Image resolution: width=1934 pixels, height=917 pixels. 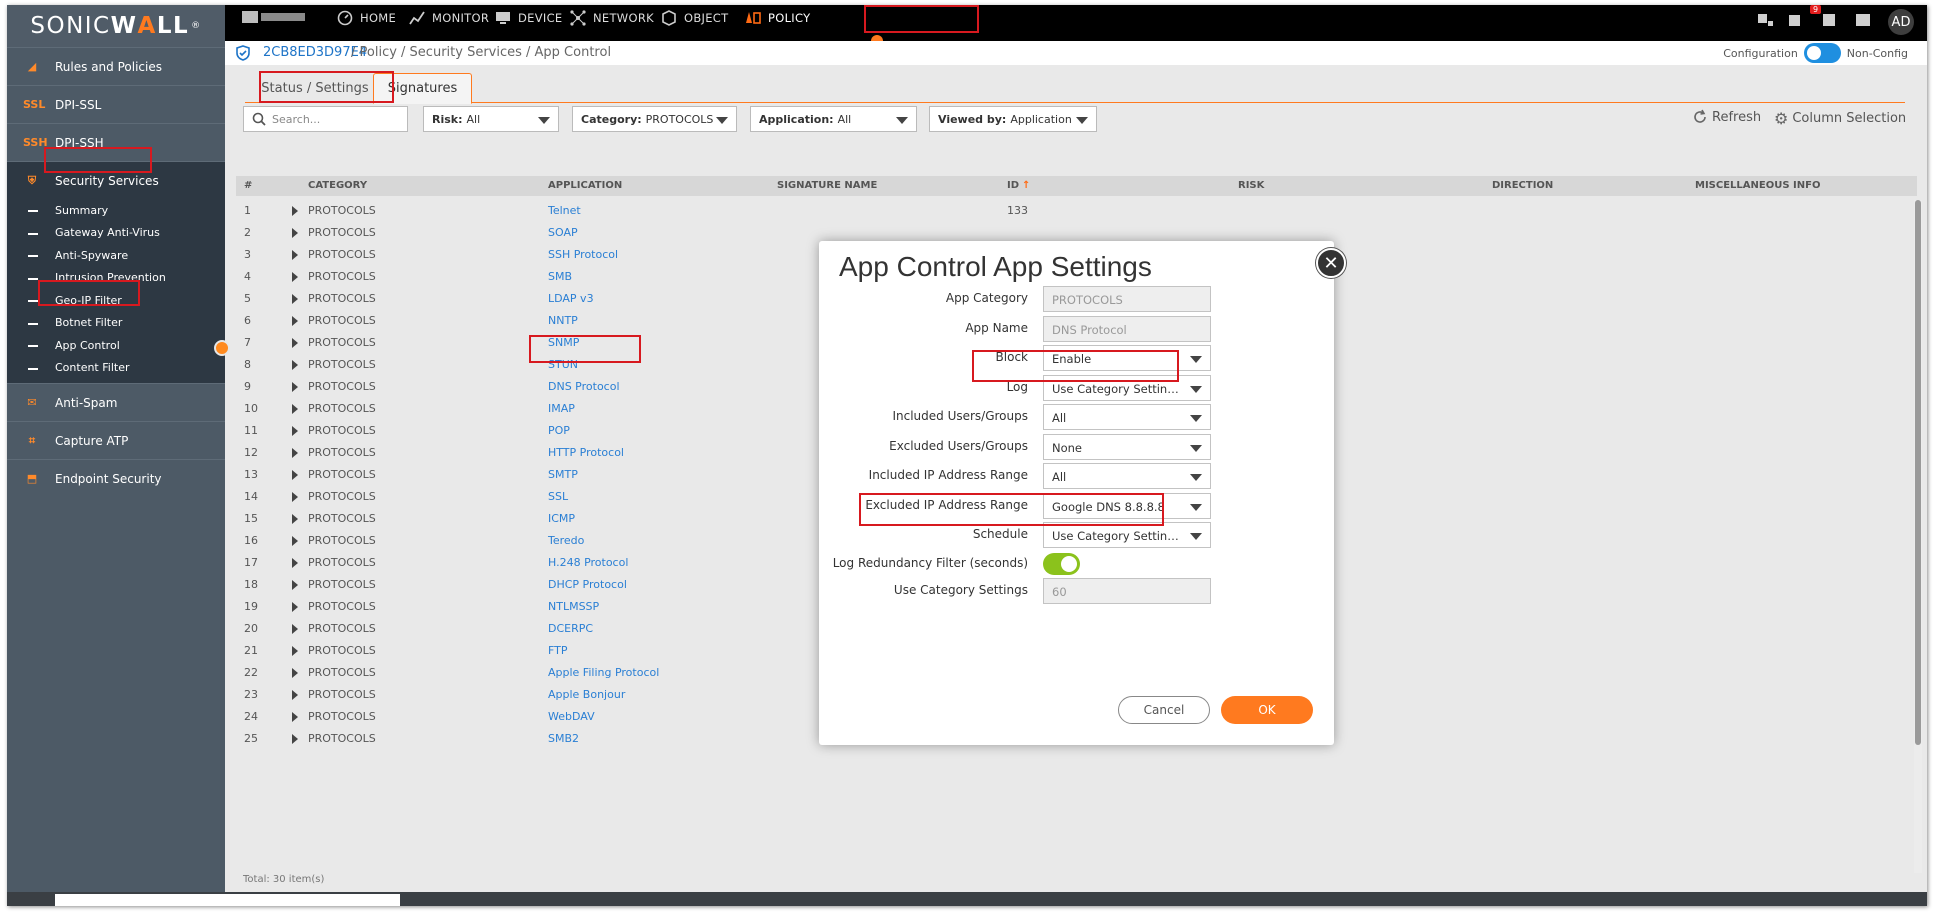 What do you see at coordinates (558, 650) in the screenshot?
I see `row-application-link: FTP` at bounding box center [558, 650].